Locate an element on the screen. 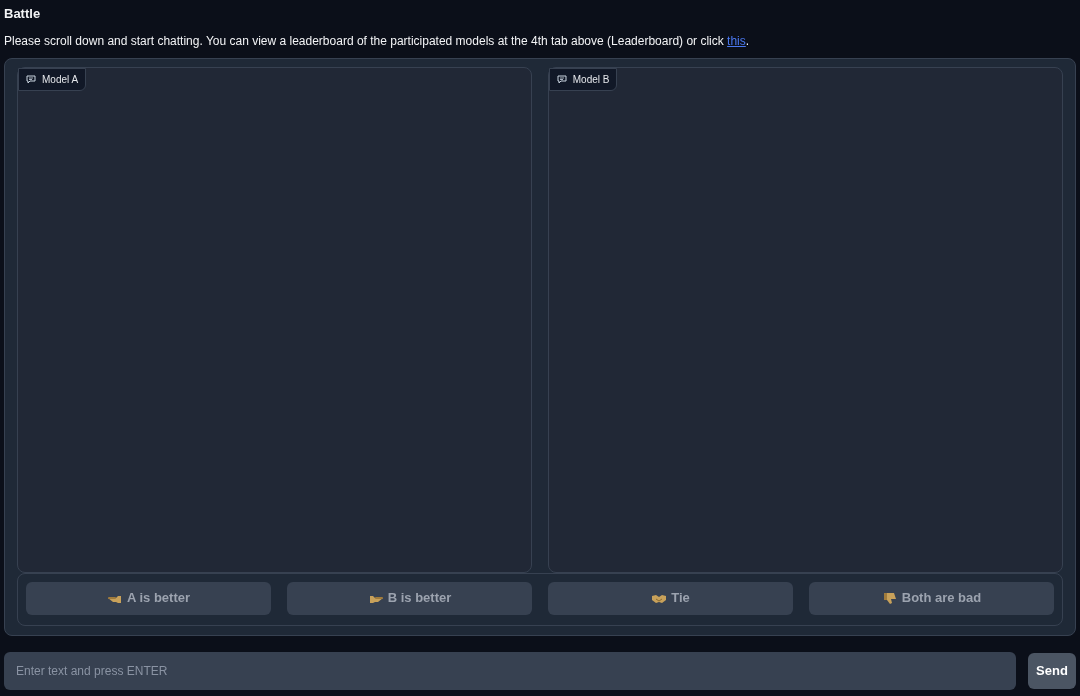  intro-text: Please scroll down and start chatting. You can view a leaderboard of the participated models at the 4th tab above (Leaderboard) or click this. is located at coordinates (377, 41).